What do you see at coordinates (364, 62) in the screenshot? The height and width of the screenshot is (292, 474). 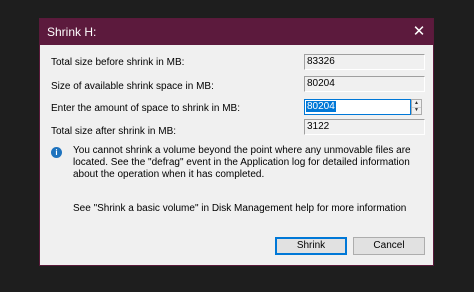 I see `total-before-value: 83326` at bounding box center [364, 62].